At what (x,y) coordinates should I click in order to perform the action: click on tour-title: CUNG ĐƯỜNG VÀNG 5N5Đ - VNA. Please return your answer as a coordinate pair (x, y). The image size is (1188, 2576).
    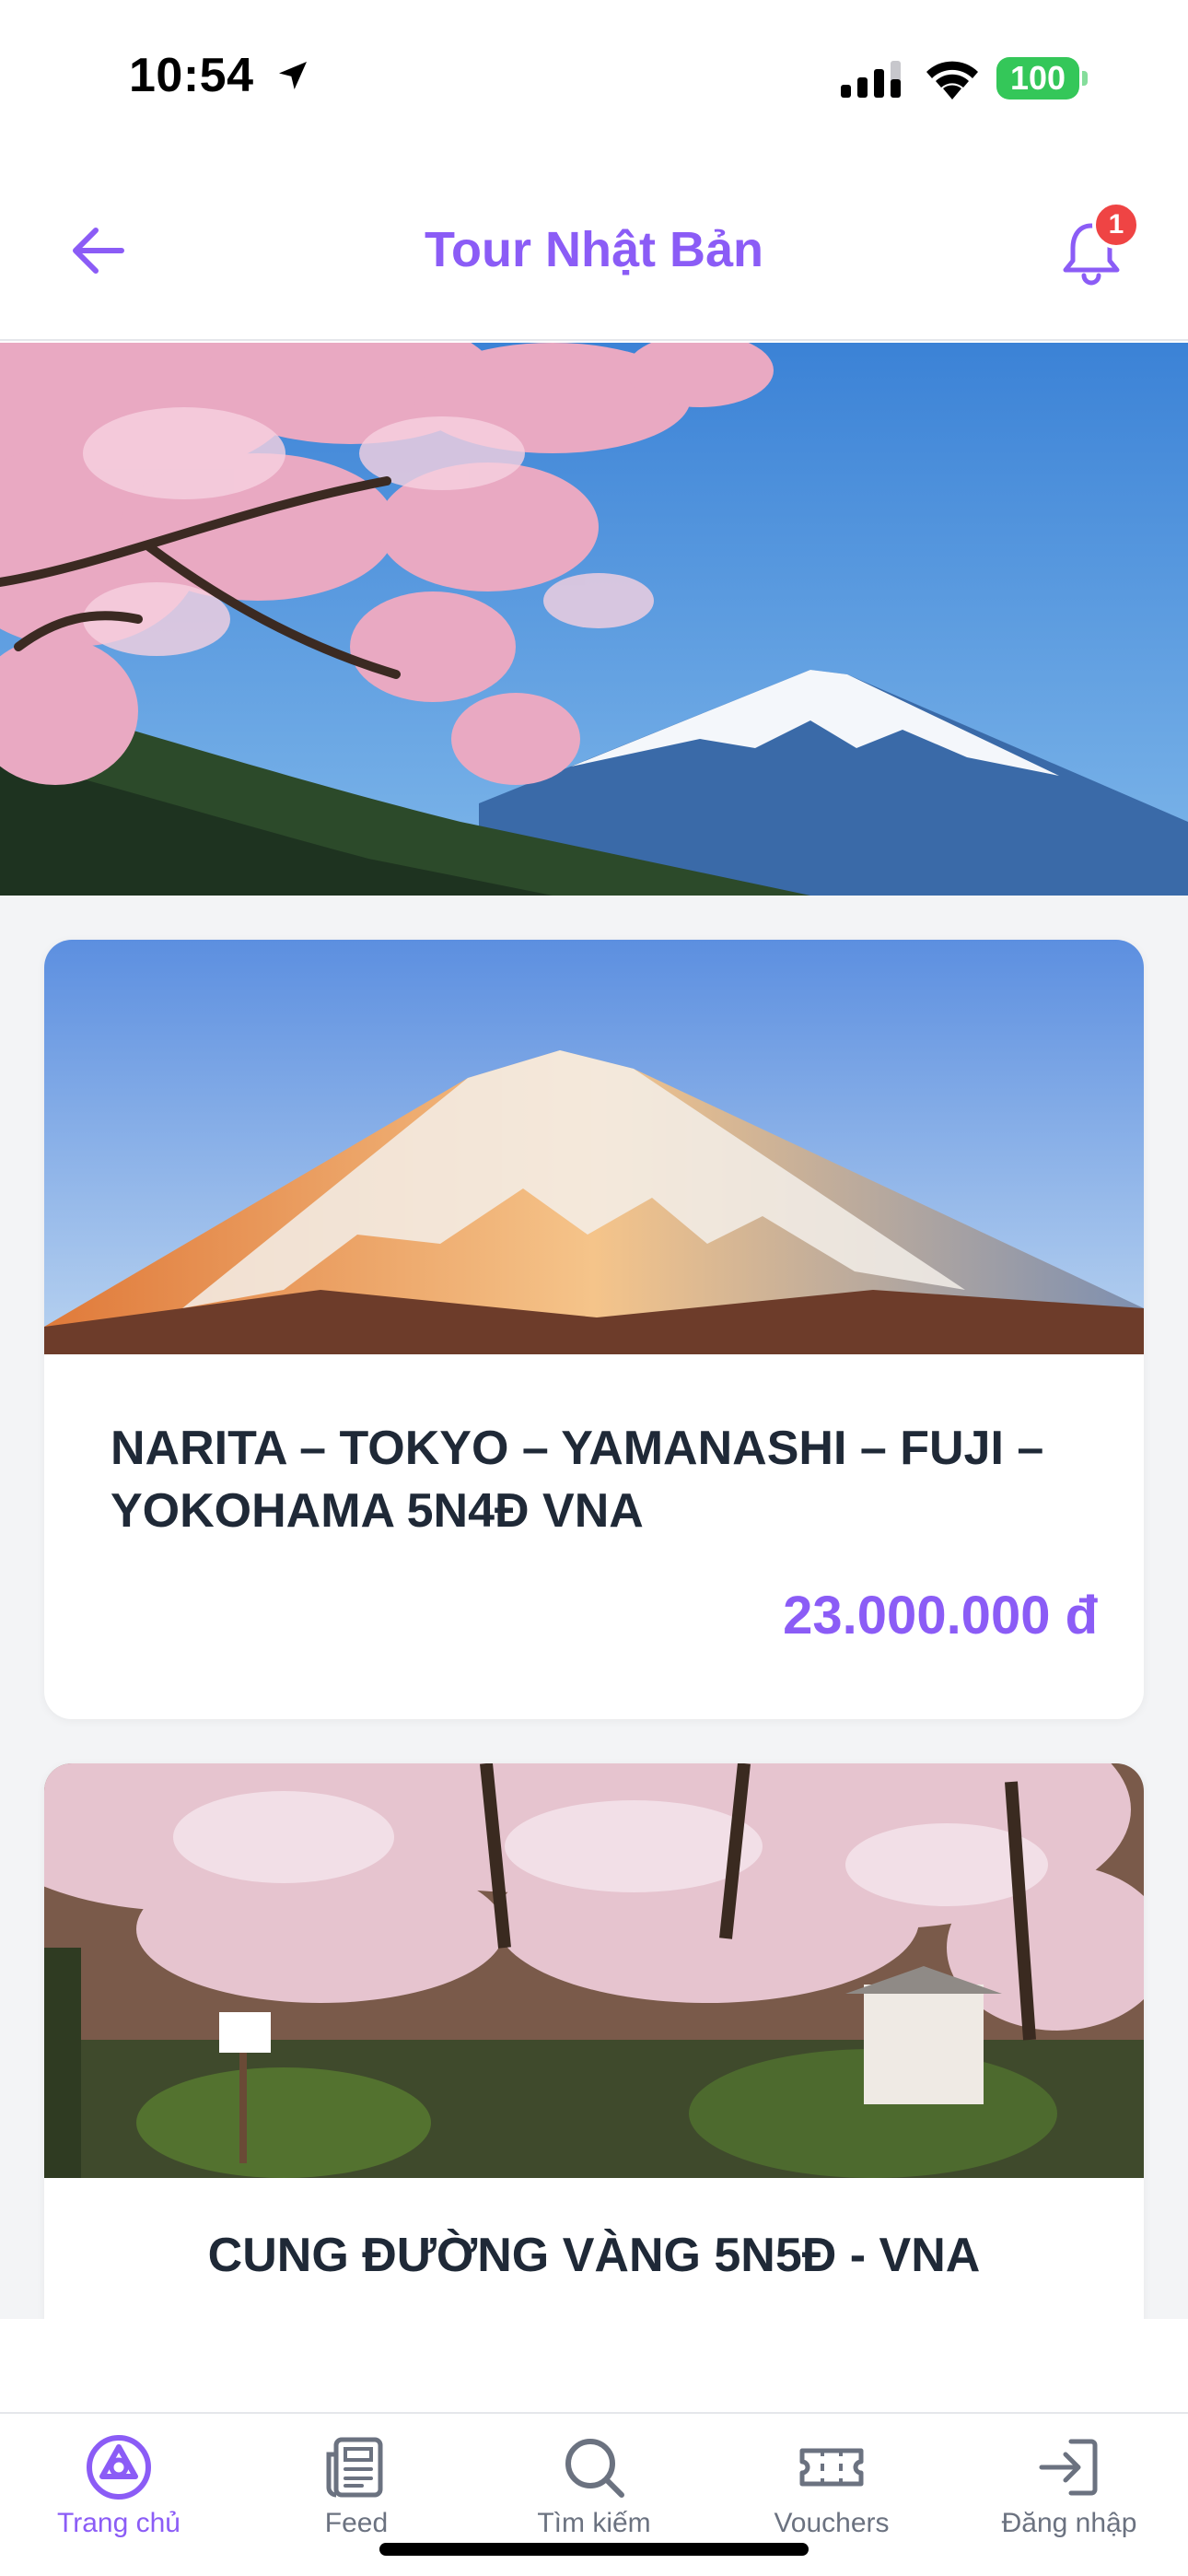
    Looking at the image, I should click on (594, 2255).